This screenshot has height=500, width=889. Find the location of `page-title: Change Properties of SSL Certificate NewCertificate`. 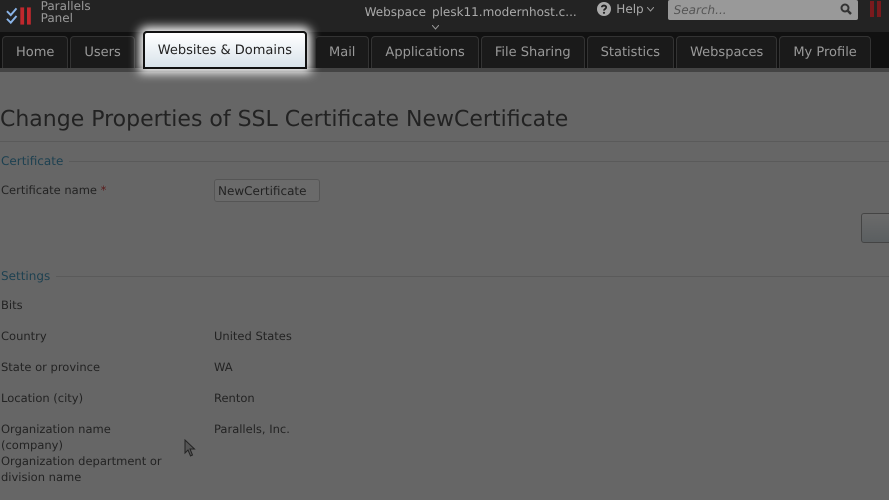

page-title: Change Properties of SSL Certificate NewCertificate is located at coordinates (444, 124).